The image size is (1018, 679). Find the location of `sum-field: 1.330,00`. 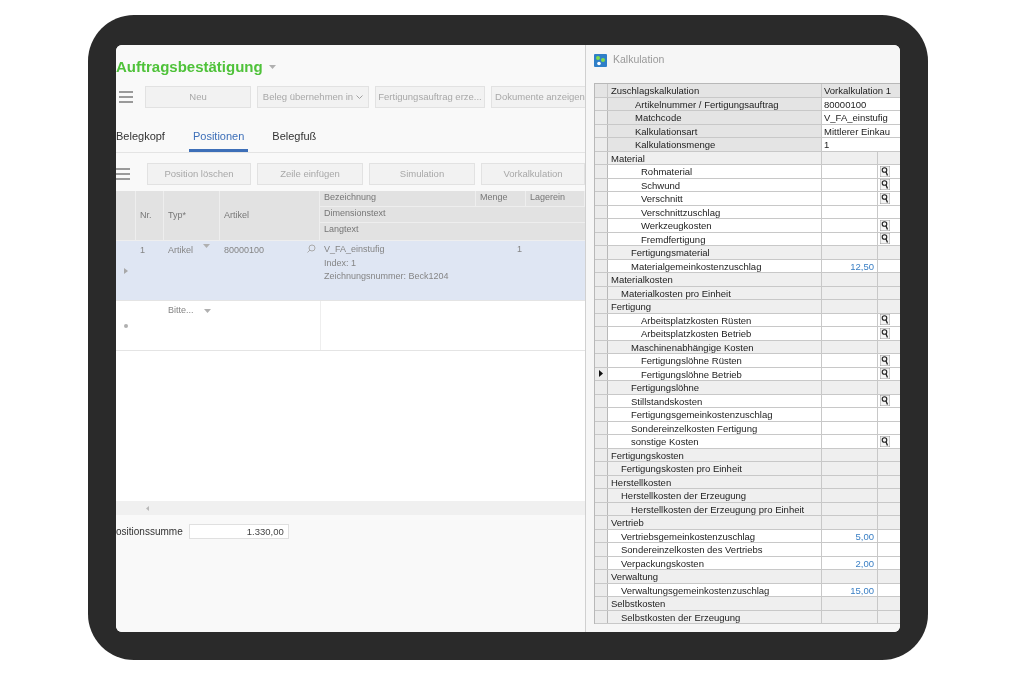

sum-field: 1.330,00 is located at coordinates (238, 531).